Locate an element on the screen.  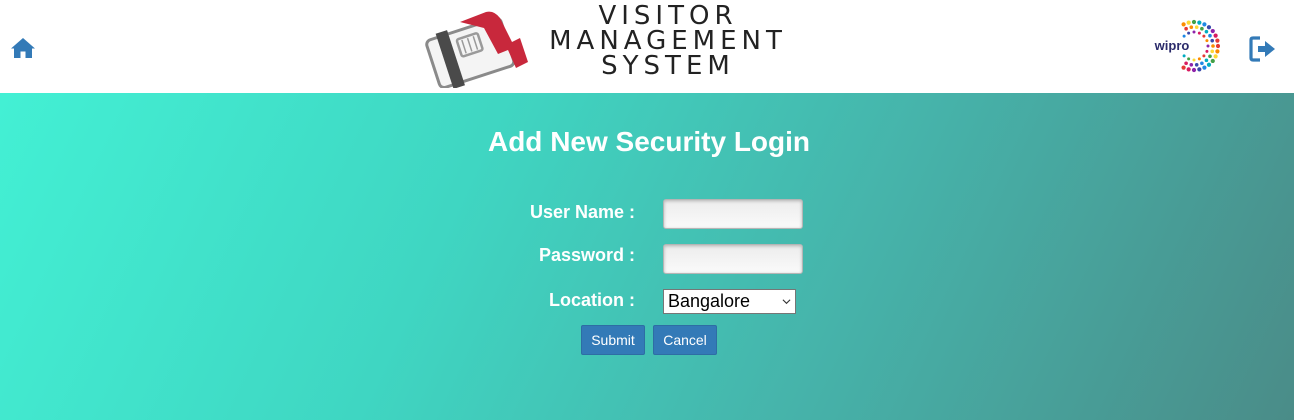
password-label: Password : is located at coordinates (586, 255).